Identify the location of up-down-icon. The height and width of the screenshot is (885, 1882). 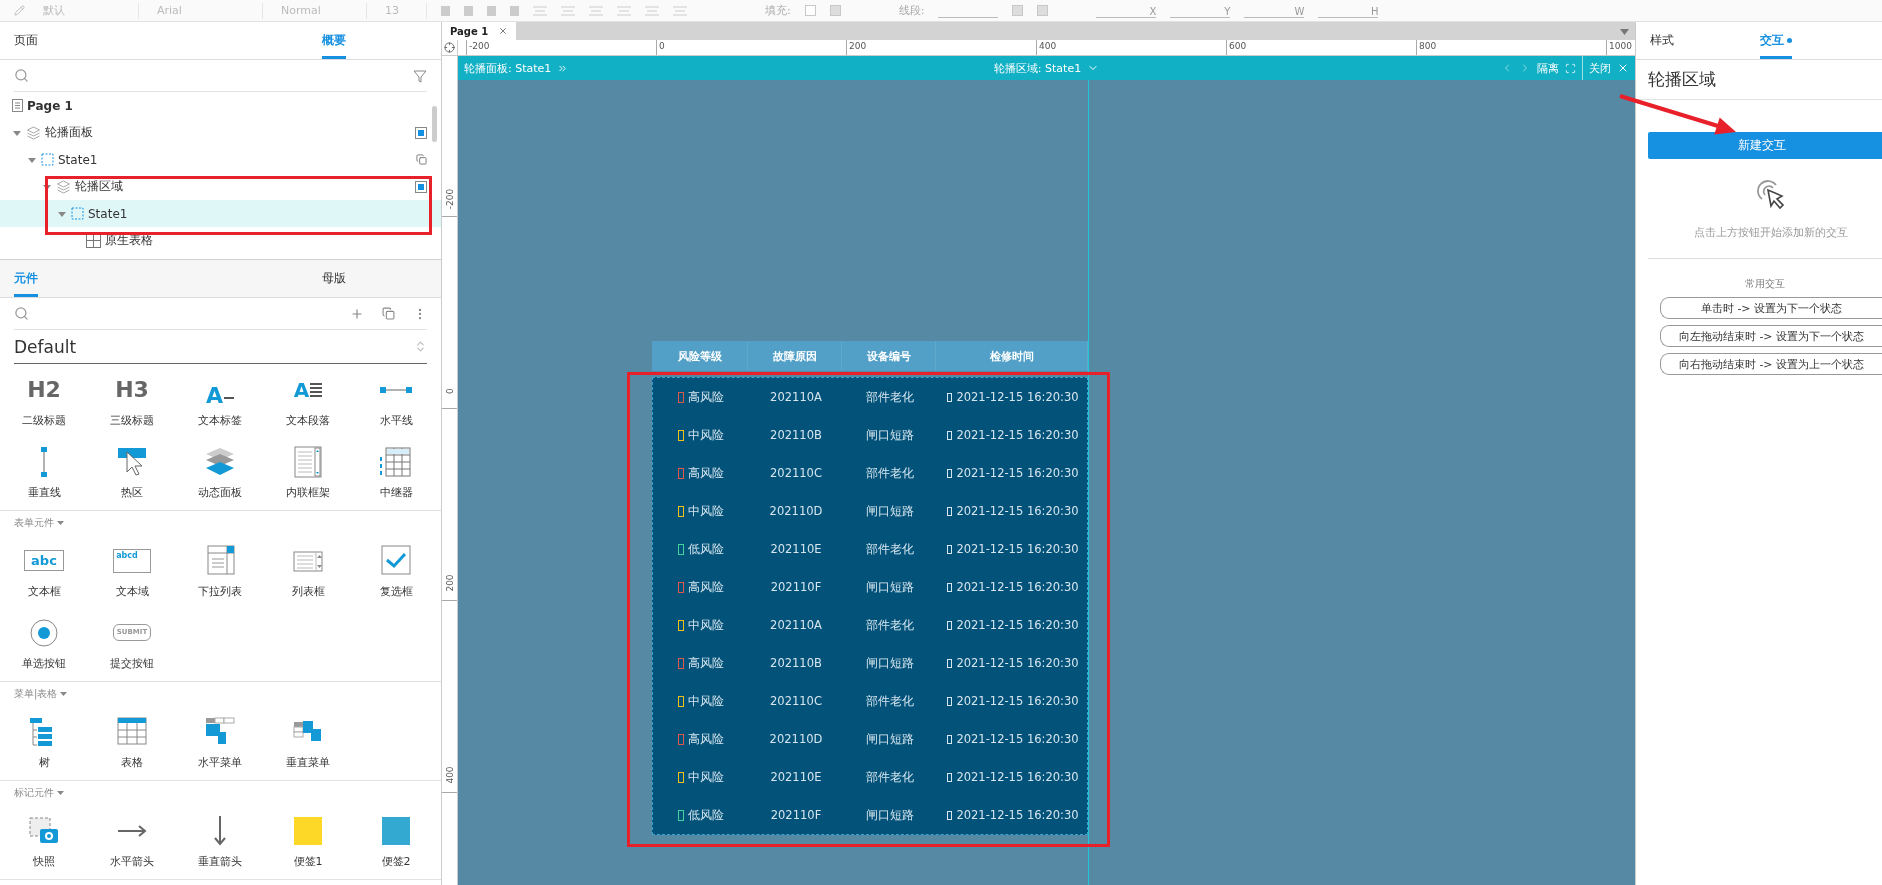
(420, 346).